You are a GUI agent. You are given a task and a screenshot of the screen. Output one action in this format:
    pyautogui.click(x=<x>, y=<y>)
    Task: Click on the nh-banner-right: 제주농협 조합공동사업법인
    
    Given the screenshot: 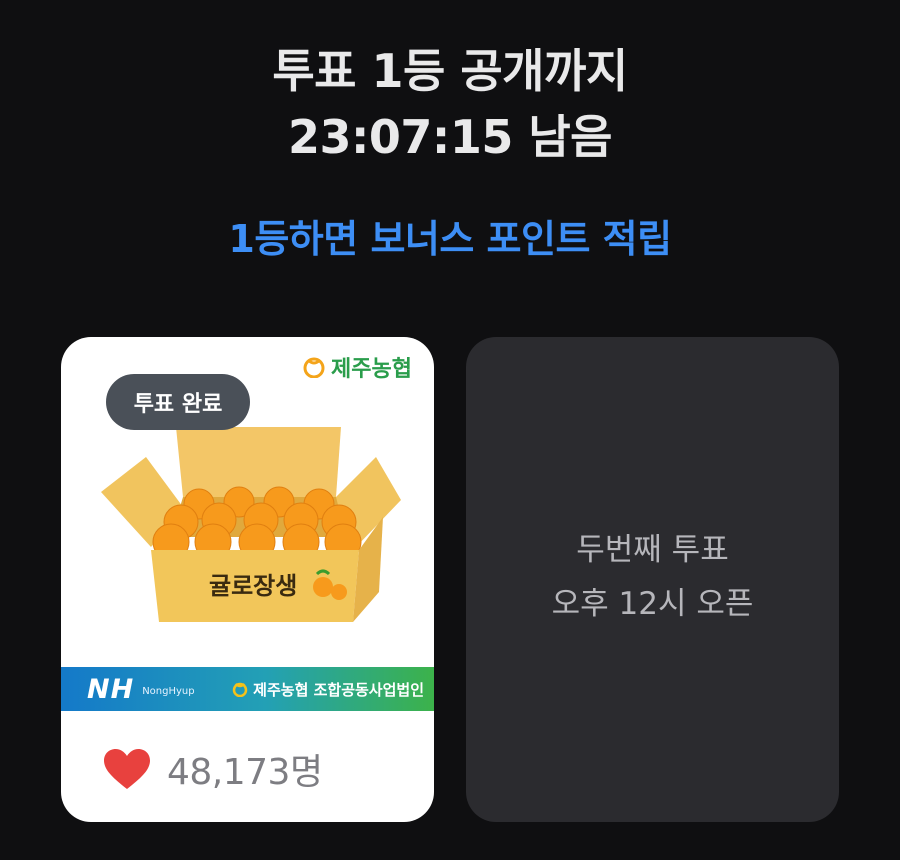 What is the action you would take?
    pyautogui.click(x=328, y=689)
    